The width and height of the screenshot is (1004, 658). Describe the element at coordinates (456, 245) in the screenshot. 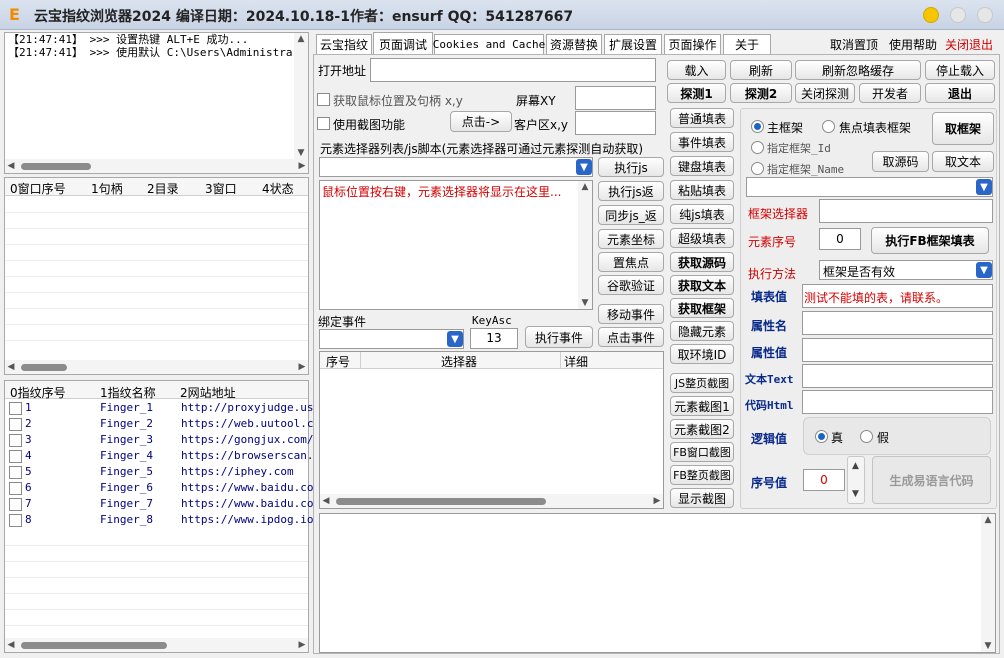

I see `selector-textarea: 鼠标位置按右键，元素选择器将显示在这里... ▲ ▼` at that location.